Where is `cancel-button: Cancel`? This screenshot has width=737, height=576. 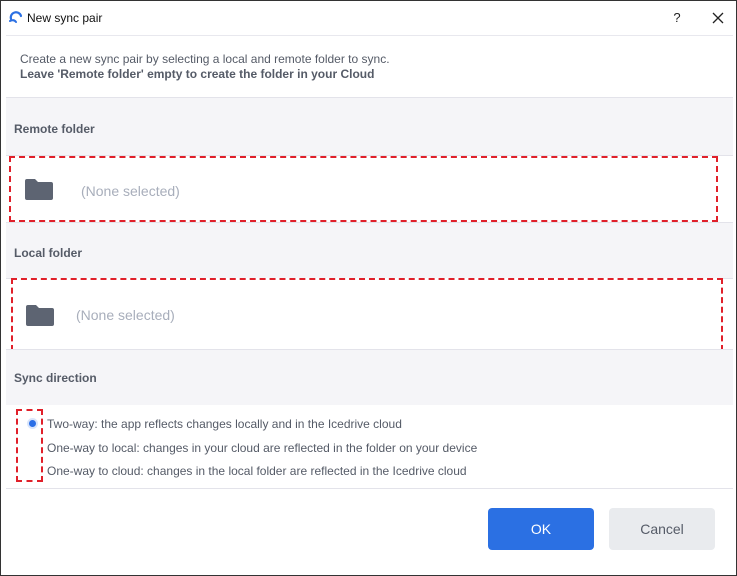 cancel-button: Cancel is located at coordinates (662, 529).